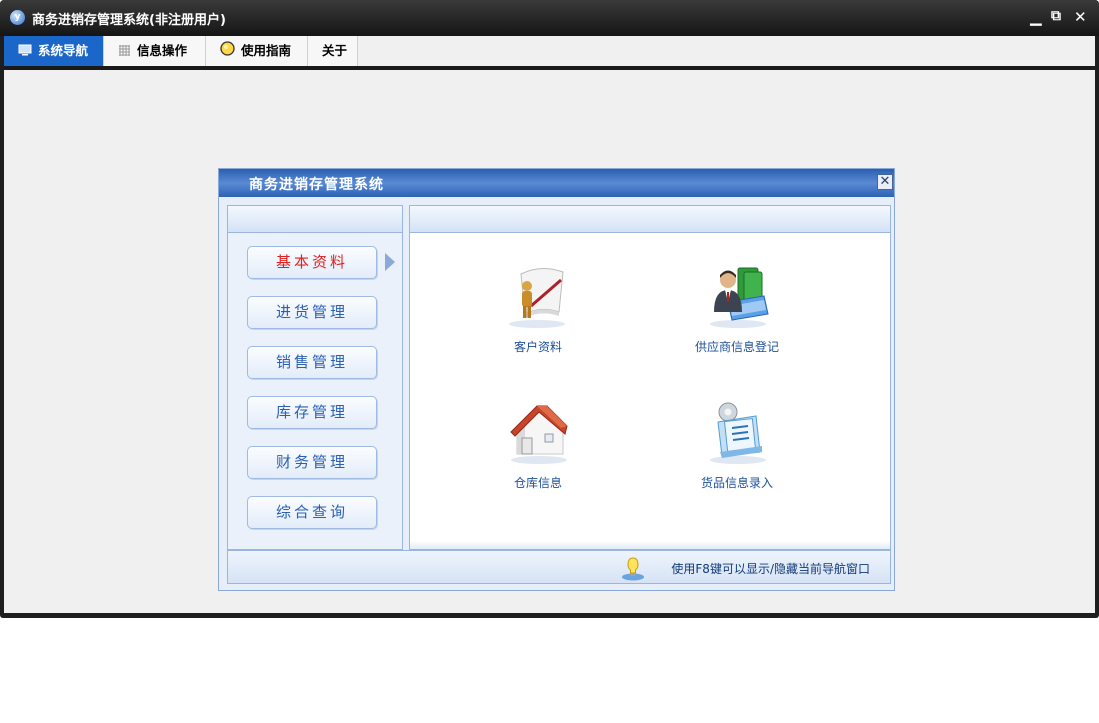 This screenshot has height=723, width=1099. I want to click on item-goods-entry: 货品信息录入, so click(737, 444).